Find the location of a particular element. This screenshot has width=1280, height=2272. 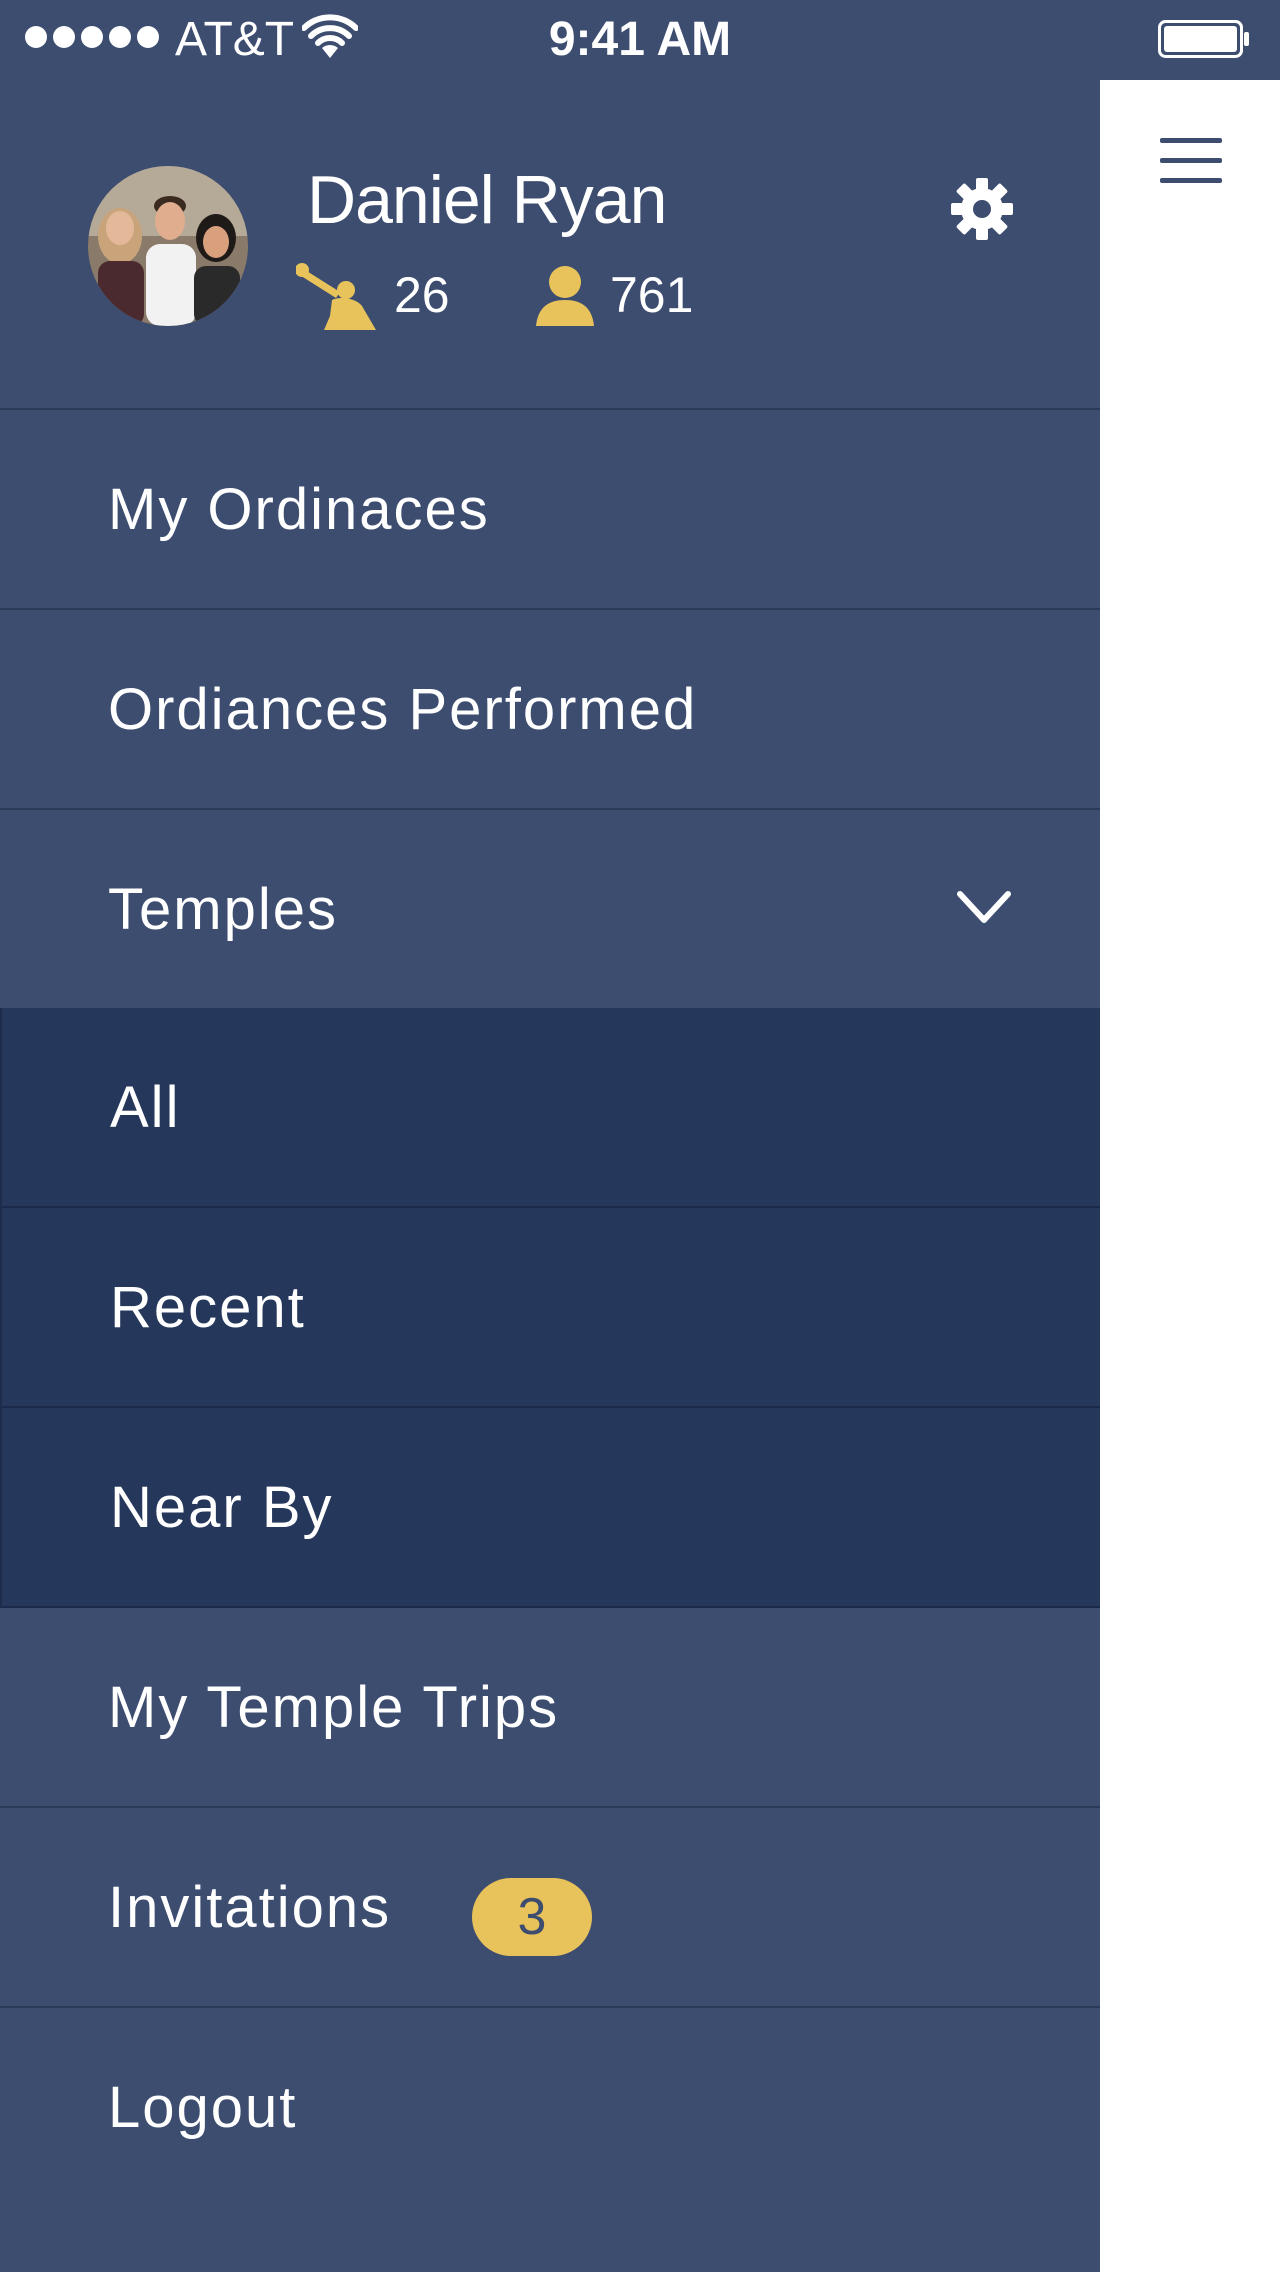

avatar is located at coordinates (168, 246).